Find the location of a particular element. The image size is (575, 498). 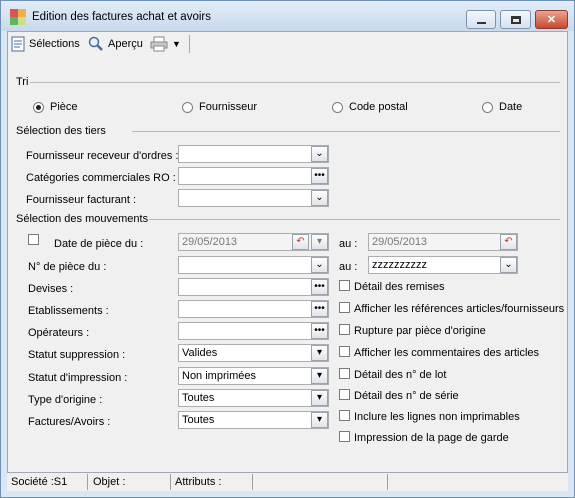

tiers-divider is located at coordinates (346, 131).